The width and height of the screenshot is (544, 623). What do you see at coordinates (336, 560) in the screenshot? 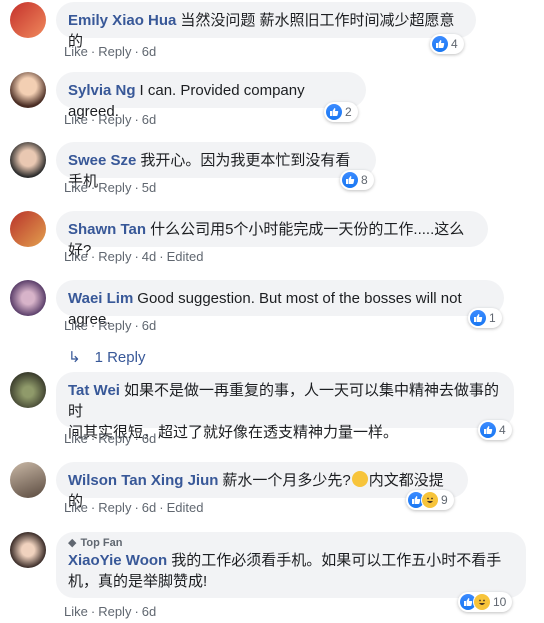
I see `comment-text: 我的工作必须看手机。如果可以工作五小时不看手` at bounding box center [336, 560].